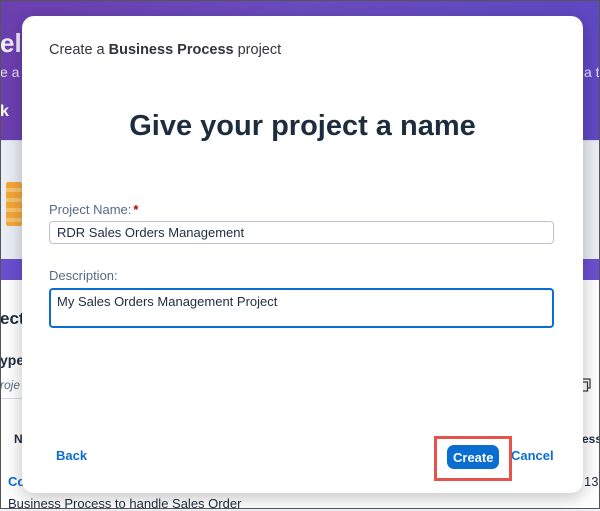  What do you see at coordinates (302, 126) in the screenshot?
I see `dialog-title: Give your project a name` at bounding box center [302, 126].